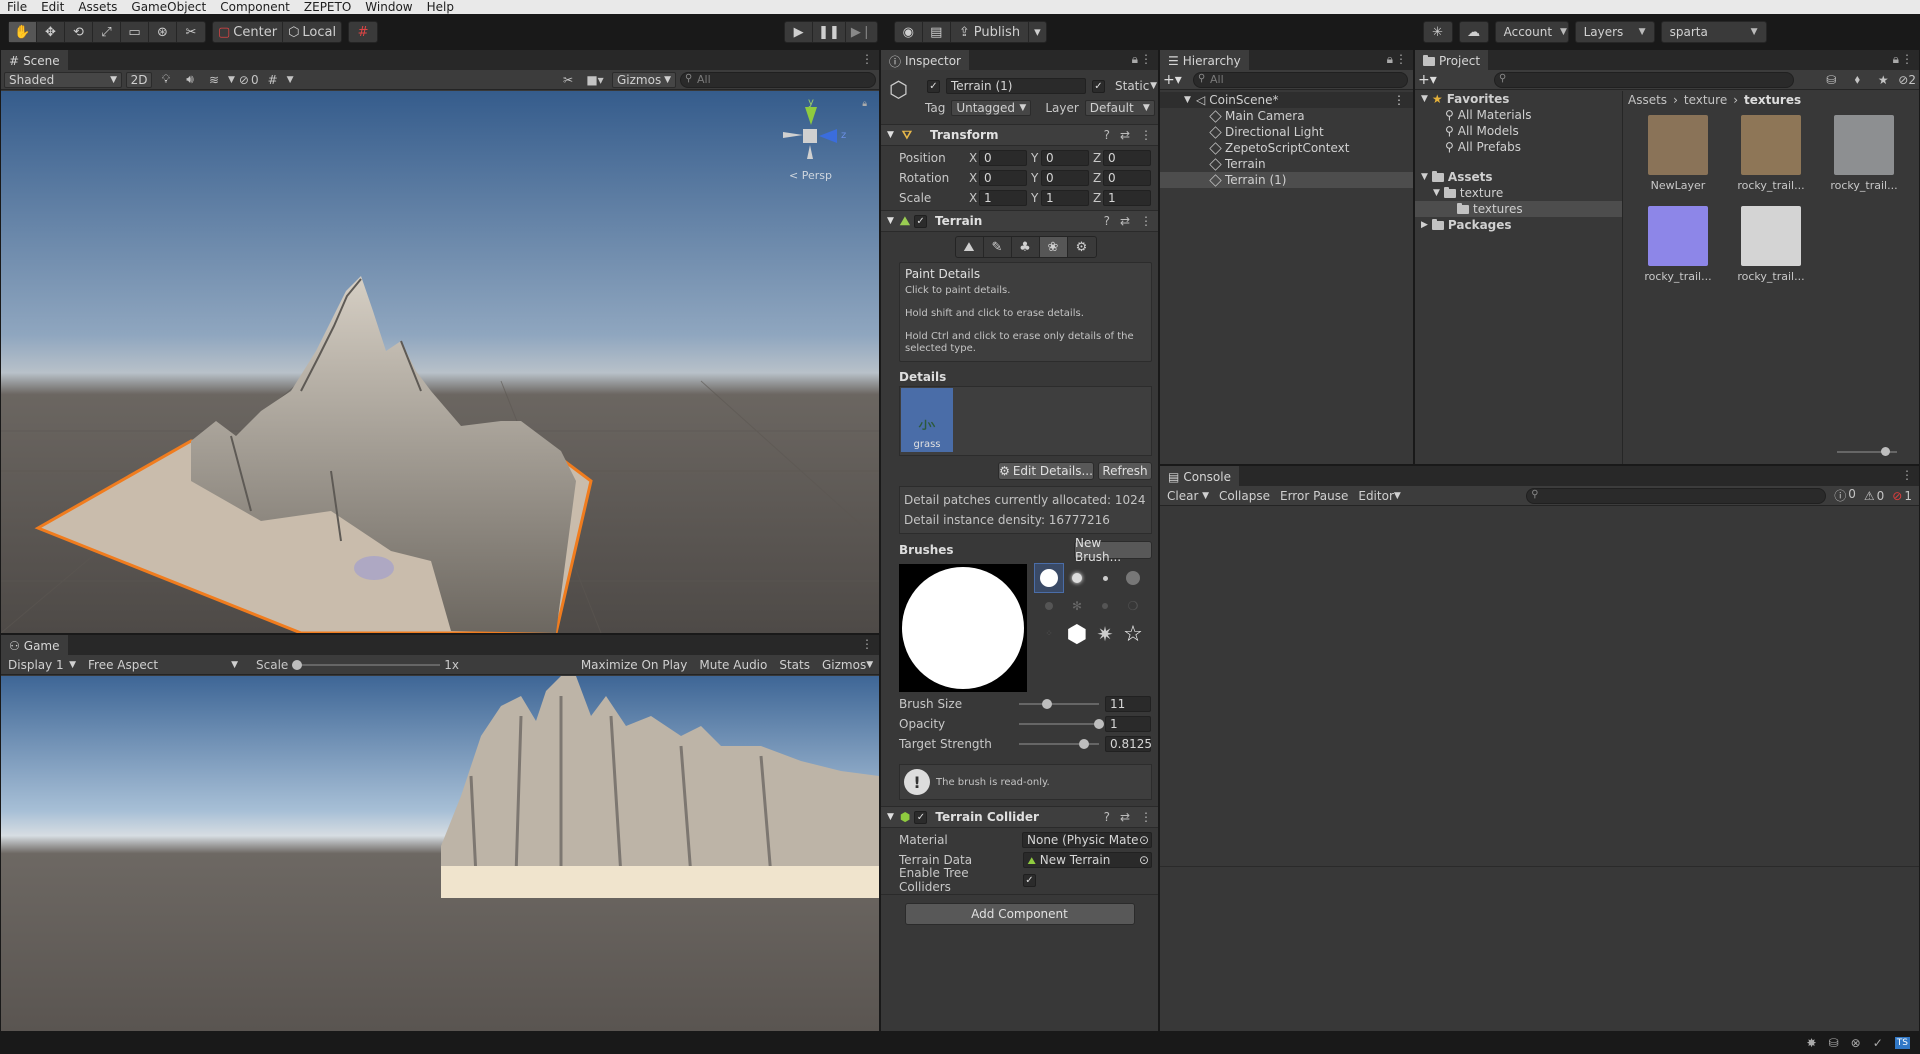 The width and height of the screenshot is (1920, 1054). I want to click on error-pause-toggle: Error Pause, so click(1314, 496).